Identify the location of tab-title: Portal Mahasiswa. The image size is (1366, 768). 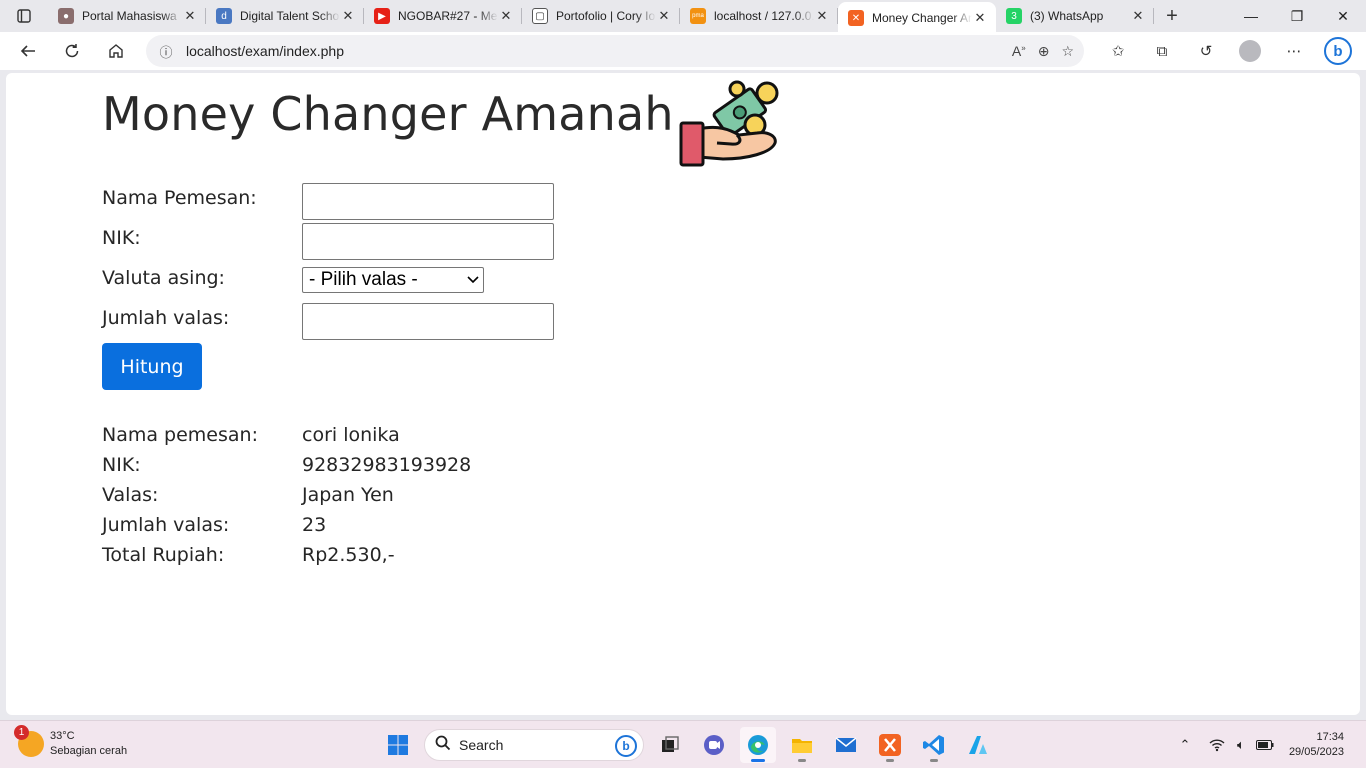
(129, 16).